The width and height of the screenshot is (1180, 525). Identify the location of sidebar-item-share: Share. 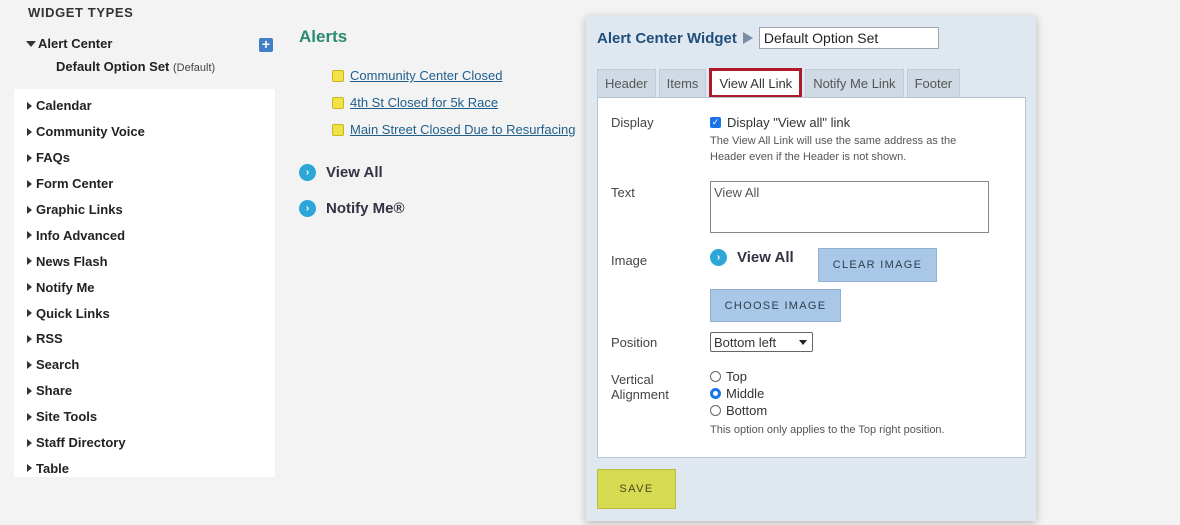
(144, 391).